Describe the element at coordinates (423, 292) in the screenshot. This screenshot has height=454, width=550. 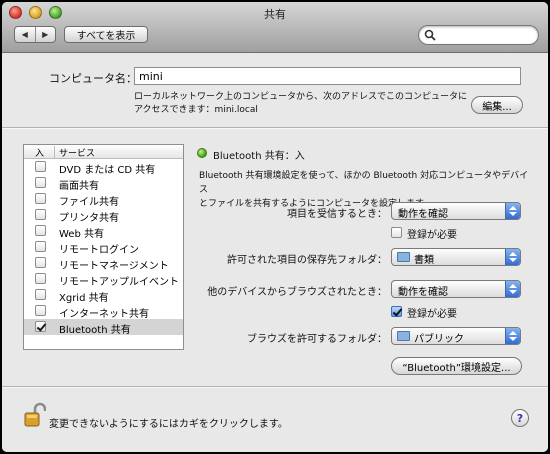
I see `browse-action-value: 動作を確認` at that location.